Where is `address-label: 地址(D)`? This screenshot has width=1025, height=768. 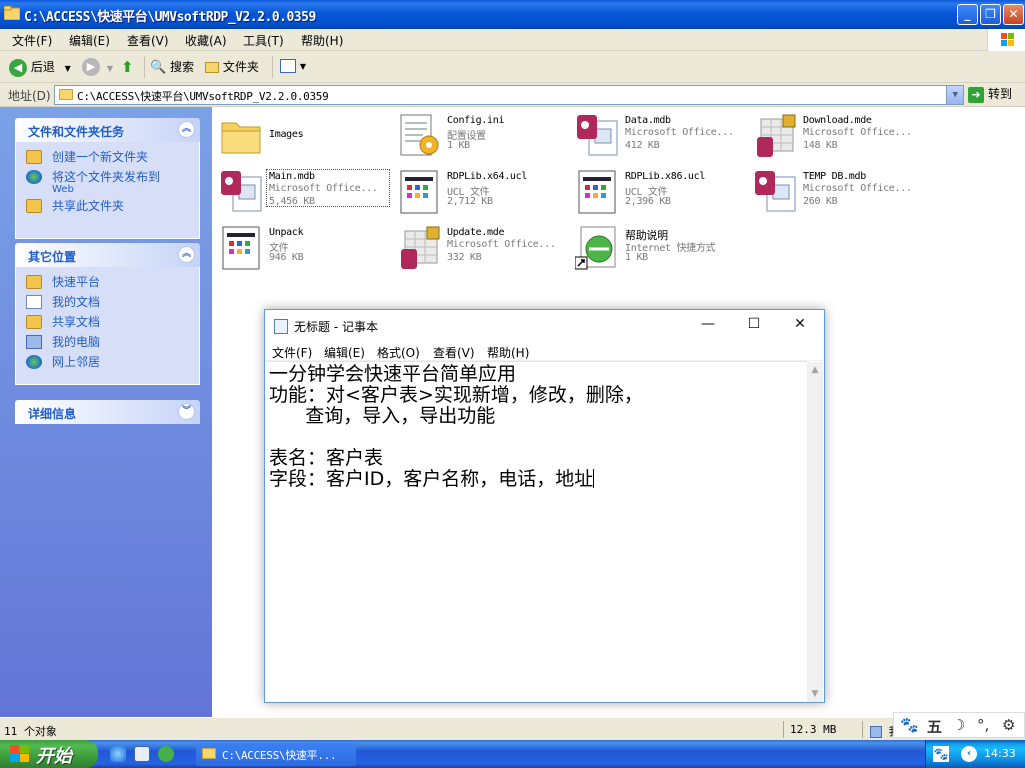 address-label: 地址(D) is located at coordinates (29, 96).